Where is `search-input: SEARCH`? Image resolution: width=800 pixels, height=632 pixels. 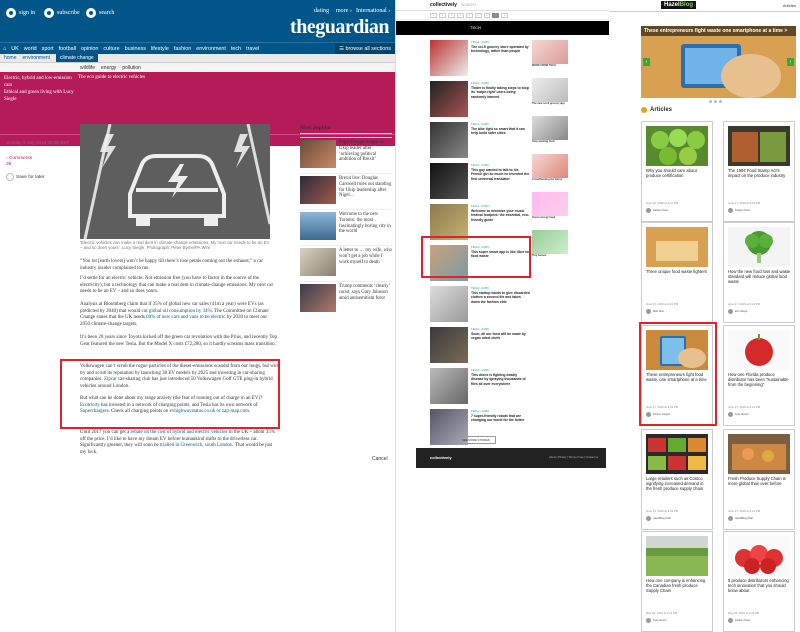
search-input: SEARCH is located at coordinates (468, 5).